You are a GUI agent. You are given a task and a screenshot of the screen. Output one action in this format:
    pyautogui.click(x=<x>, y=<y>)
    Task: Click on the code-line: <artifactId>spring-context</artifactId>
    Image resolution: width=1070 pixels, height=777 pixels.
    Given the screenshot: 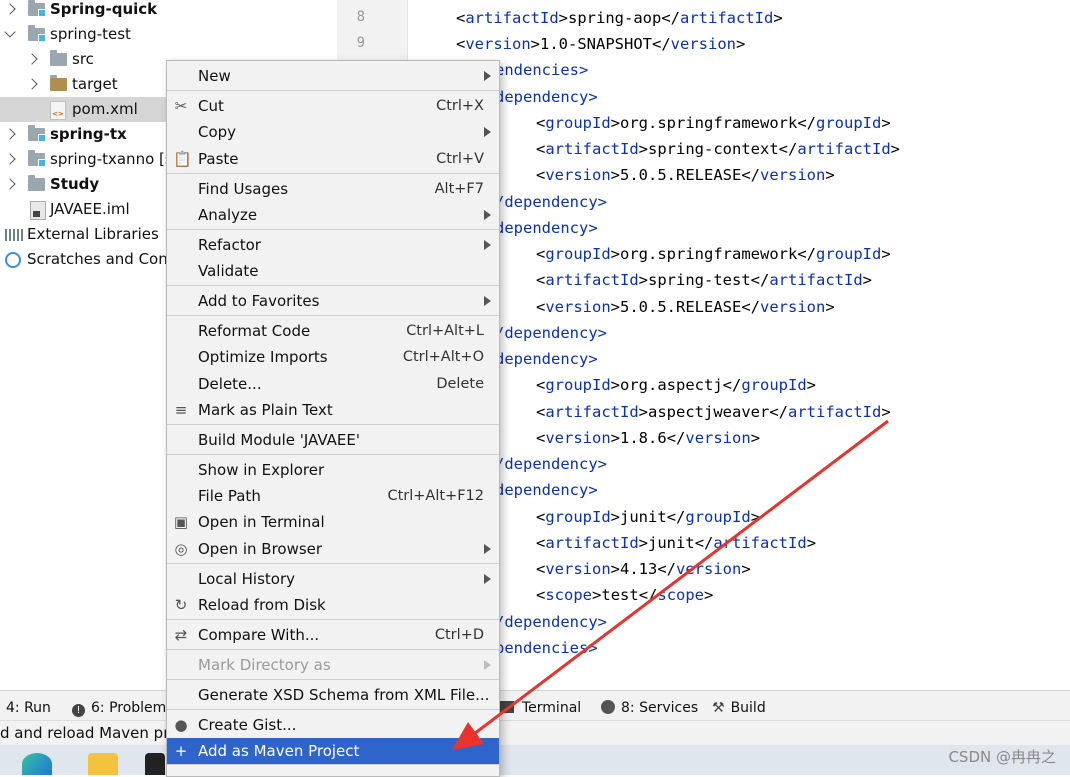 What is the action you would take?
    pyautogui.click(x=718, y=149)
    